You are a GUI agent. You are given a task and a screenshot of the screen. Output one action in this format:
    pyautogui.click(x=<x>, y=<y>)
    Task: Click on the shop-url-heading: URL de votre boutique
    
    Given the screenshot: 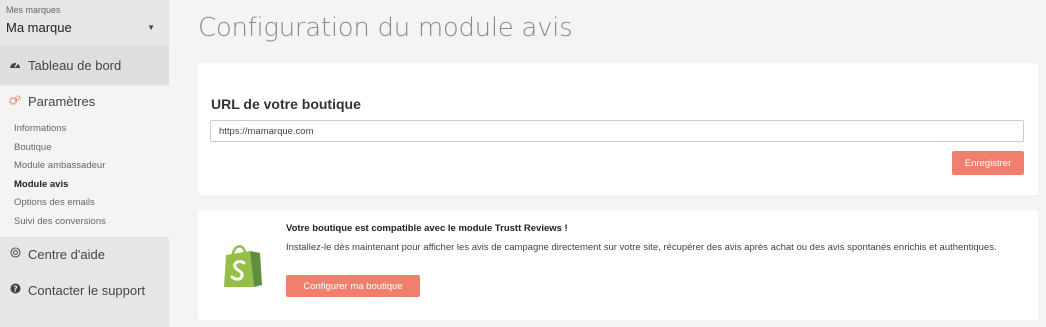 What is the action you would take?
    pyautogui.click(x=286, y=104)
    